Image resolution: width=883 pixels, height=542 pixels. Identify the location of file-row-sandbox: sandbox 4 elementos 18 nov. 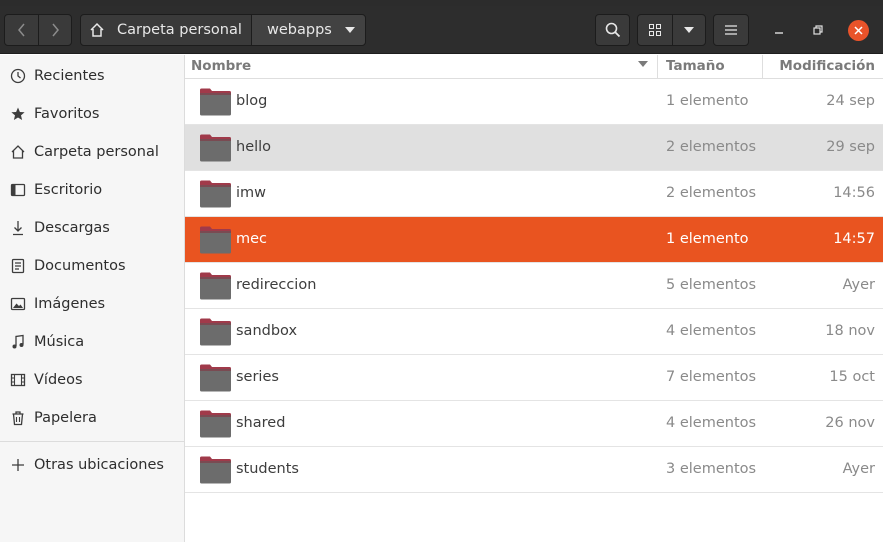
(534, 332).